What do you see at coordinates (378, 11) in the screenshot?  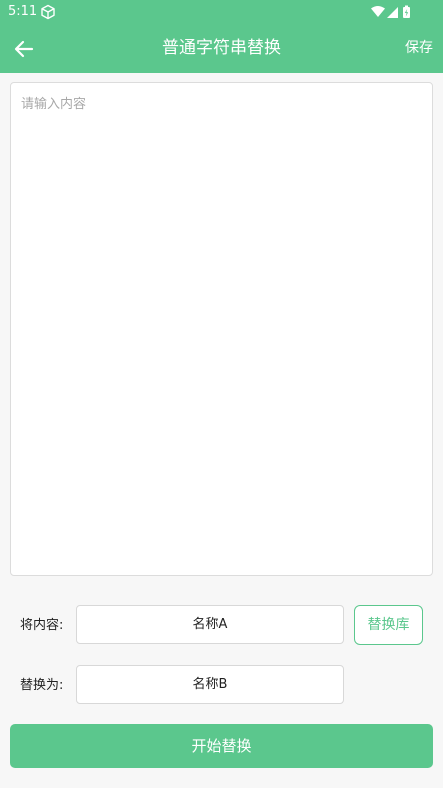 I see `wifi-icon` at bounding box center [378, 11].